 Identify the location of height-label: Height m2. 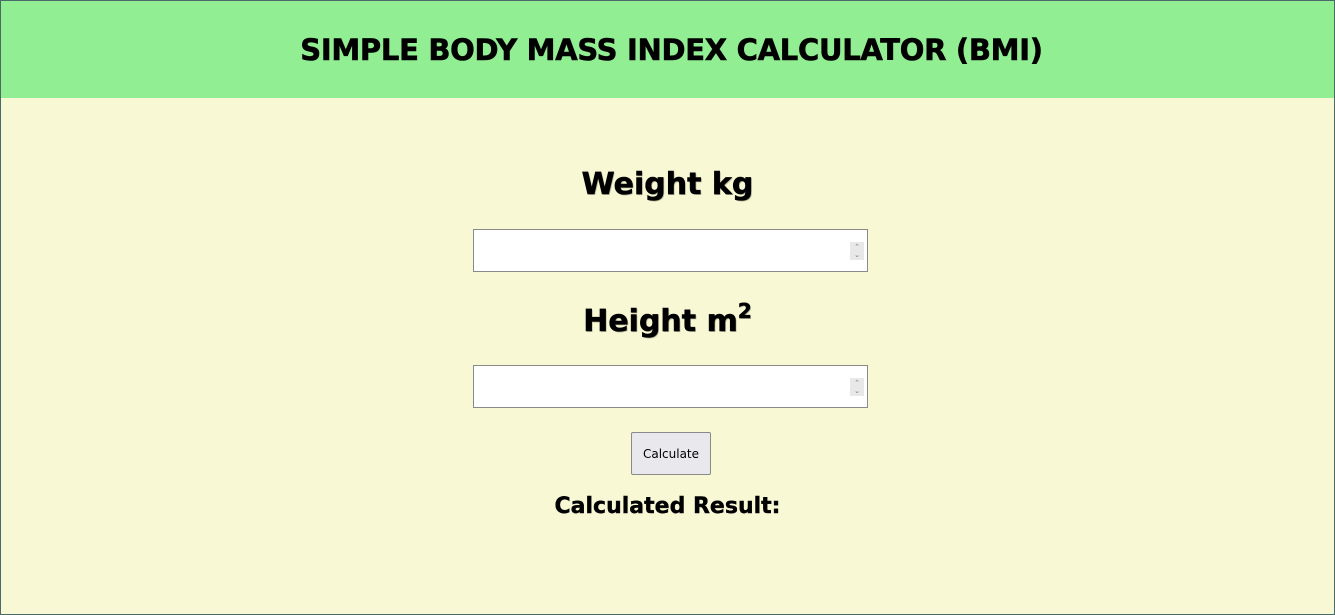
(667, 319).